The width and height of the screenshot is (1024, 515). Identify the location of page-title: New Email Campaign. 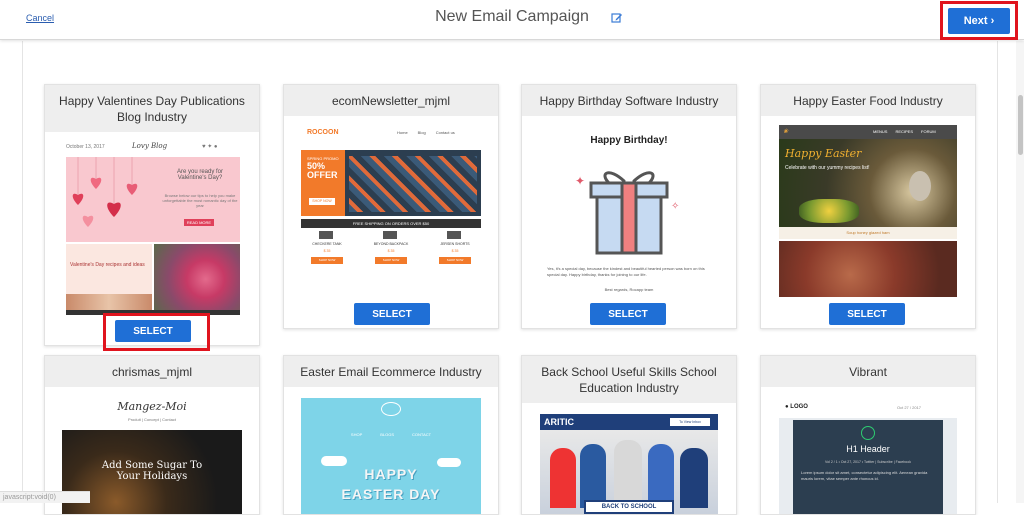
(512, 16).